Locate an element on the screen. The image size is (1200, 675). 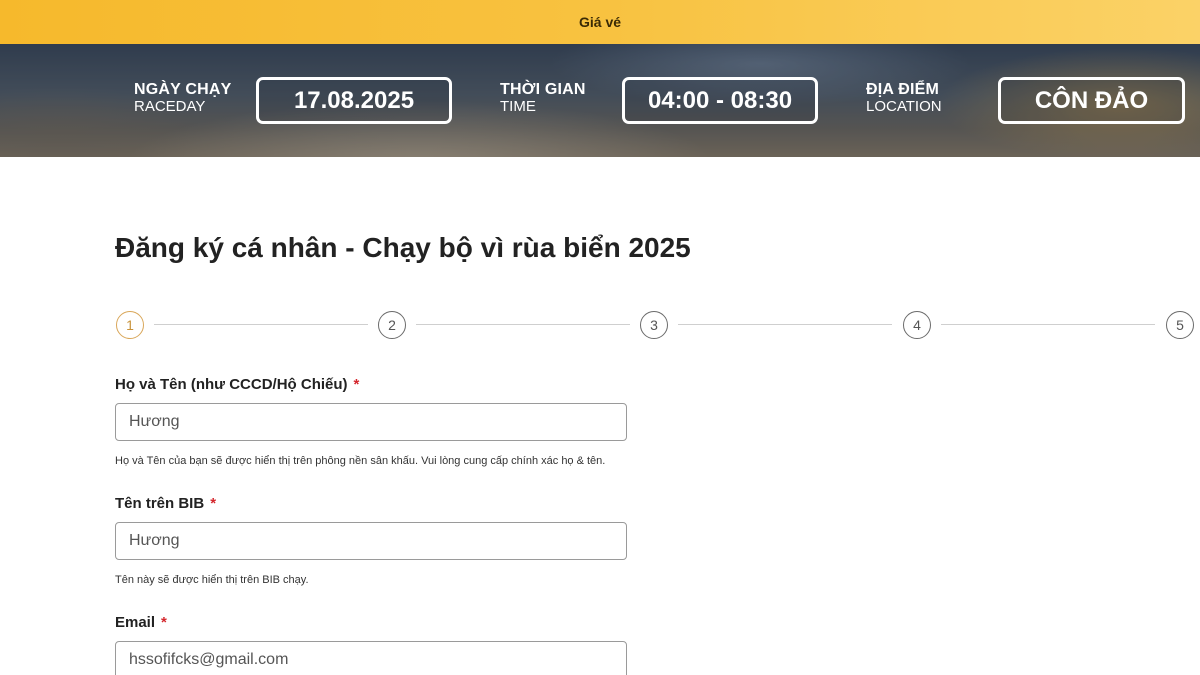
ticket-price-label: Giá vé is located at coordinates (600, 22).